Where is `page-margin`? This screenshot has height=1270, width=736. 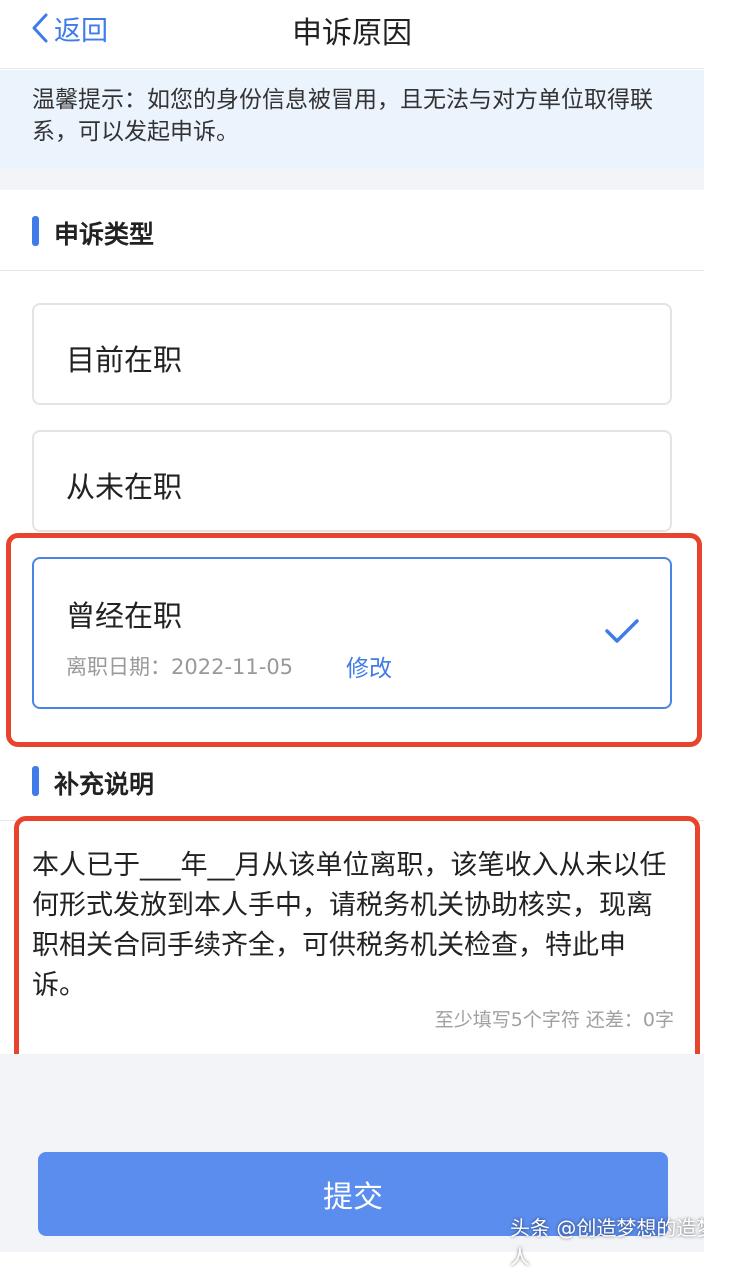 page-margin is located at coordinates (720, 626).